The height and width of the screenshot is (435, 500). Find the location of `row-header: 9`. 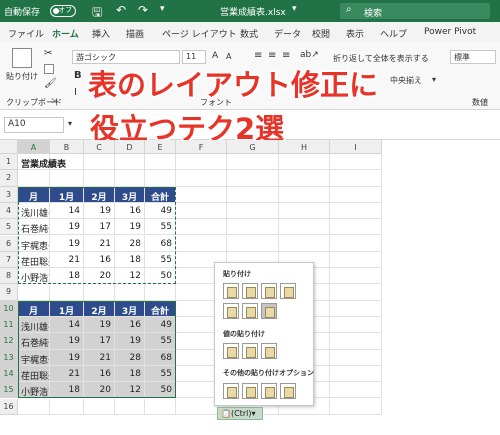

row-header: 9 is located at coordinates (9, 292).